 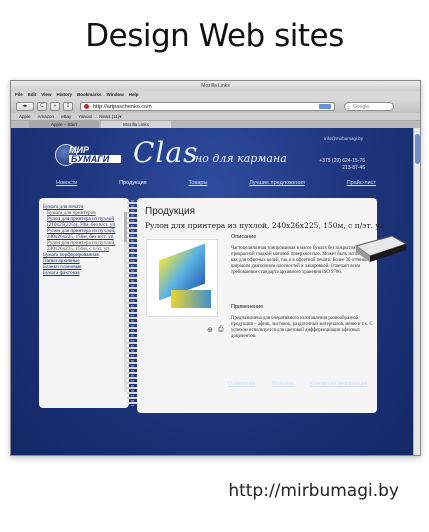 I want to click on bookmark-apple: Apple, so click(x=25, y=116).